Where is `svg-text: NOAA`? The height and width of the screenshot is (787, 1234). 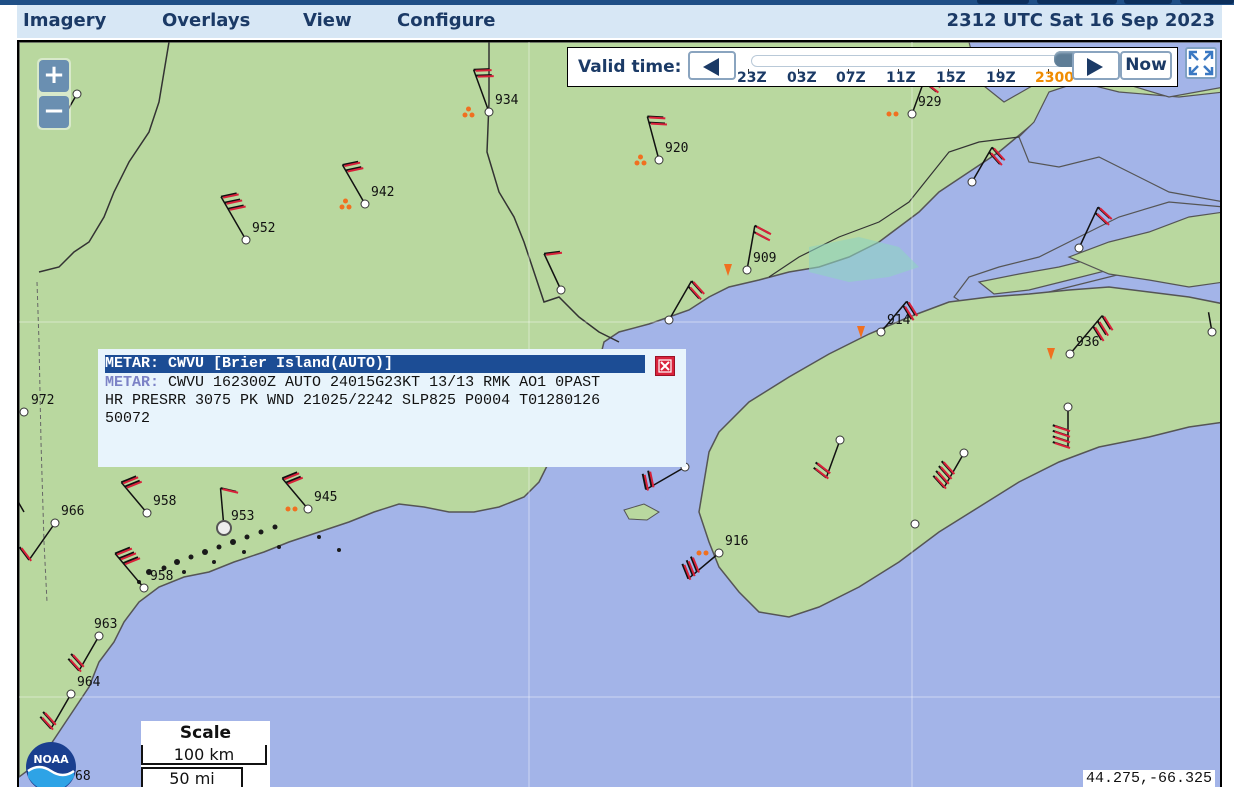
svg-text: NOAA is located at coordinates (51, 759).